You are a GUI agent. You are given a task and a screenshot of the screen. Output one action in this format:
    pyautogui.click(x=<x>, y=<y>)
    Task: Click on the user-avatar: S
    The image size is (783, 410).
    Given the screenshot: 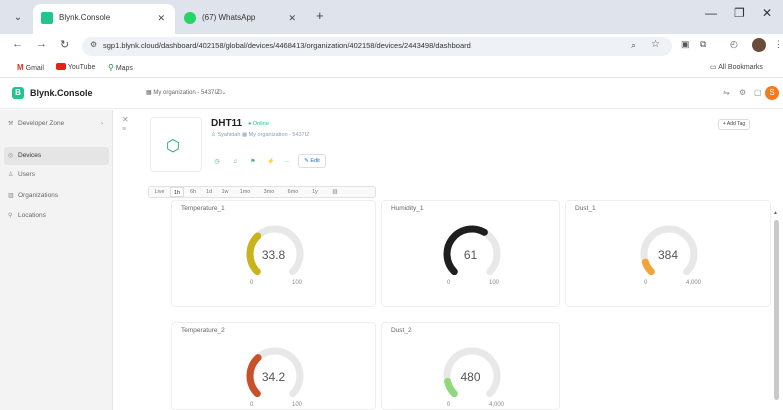 What is the action you would take?
    pyautogui.click(x=772, y=93)
    